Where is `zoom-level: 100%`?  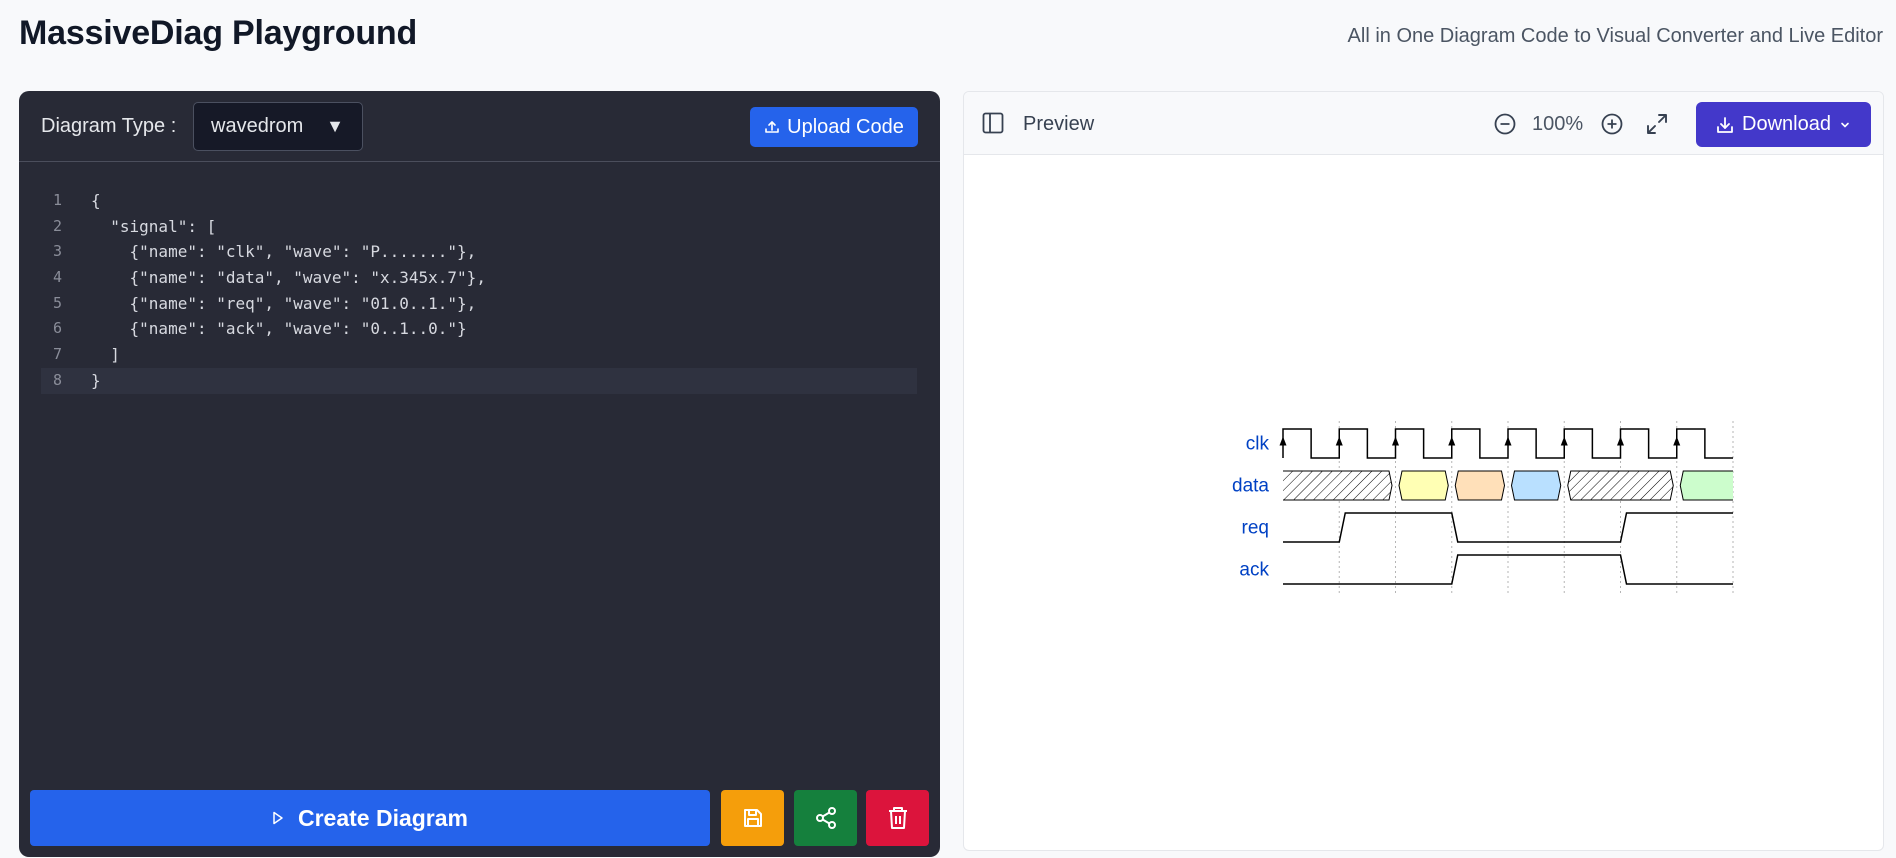 zoom-level: 100% is located at coordinates (1558, 124).